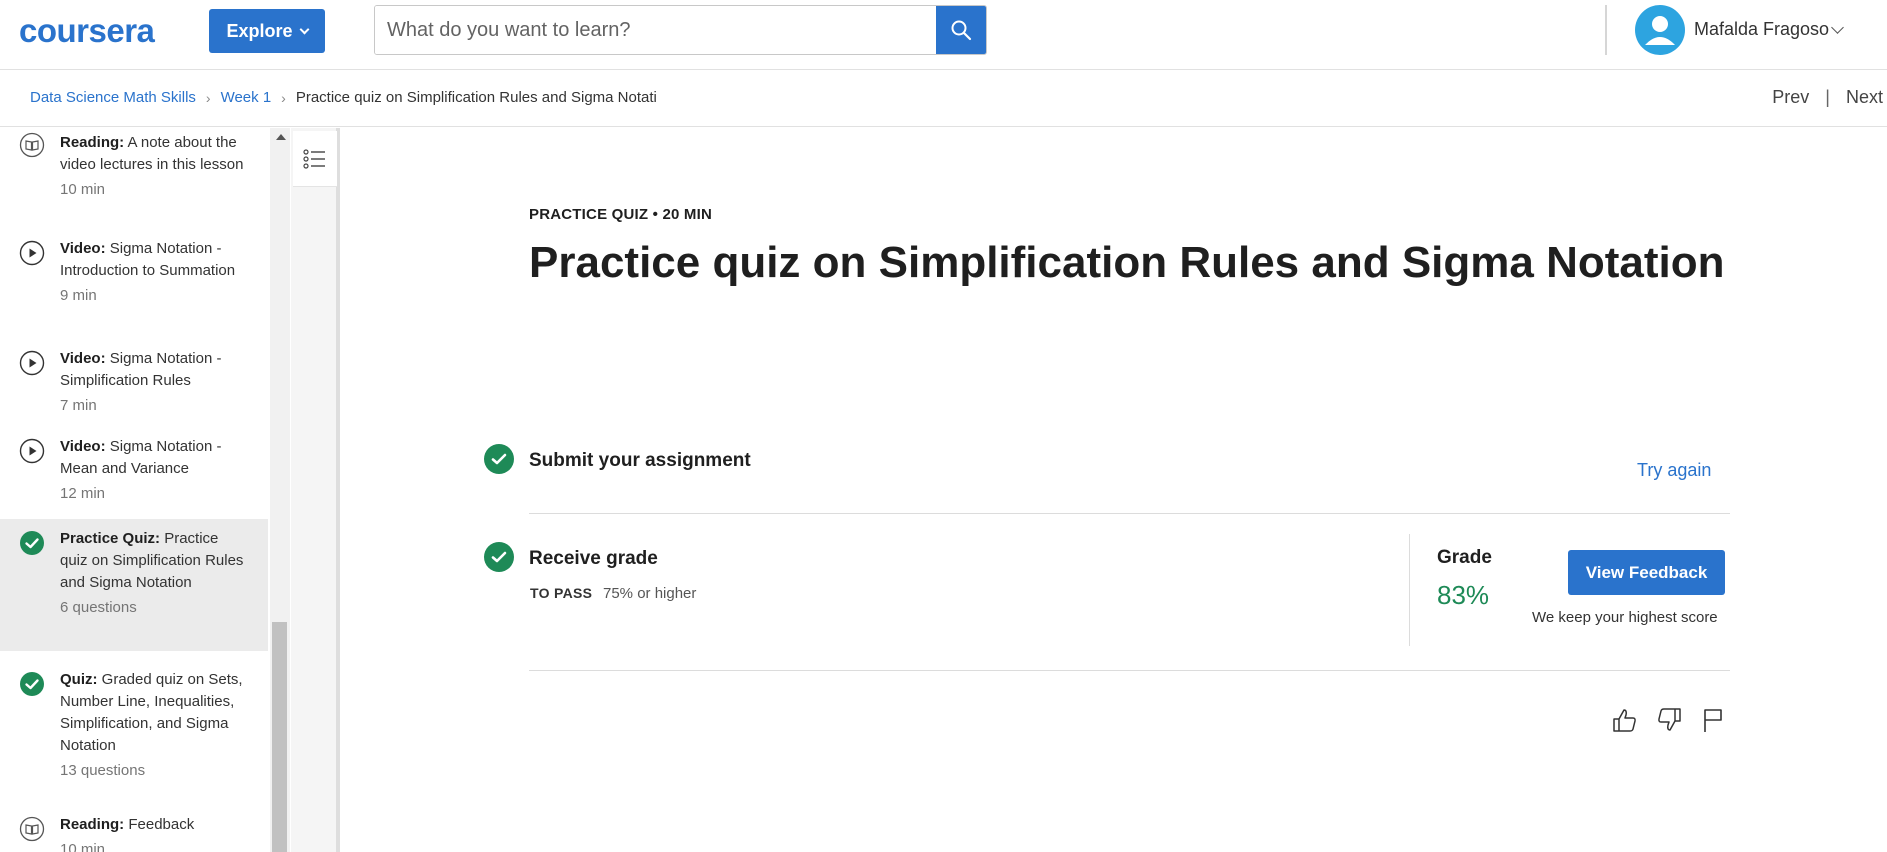  Describe the element at coordinates (110, 538) in the screenshot. I see `sidebar-item-type: Practice Quiz:` at that location.